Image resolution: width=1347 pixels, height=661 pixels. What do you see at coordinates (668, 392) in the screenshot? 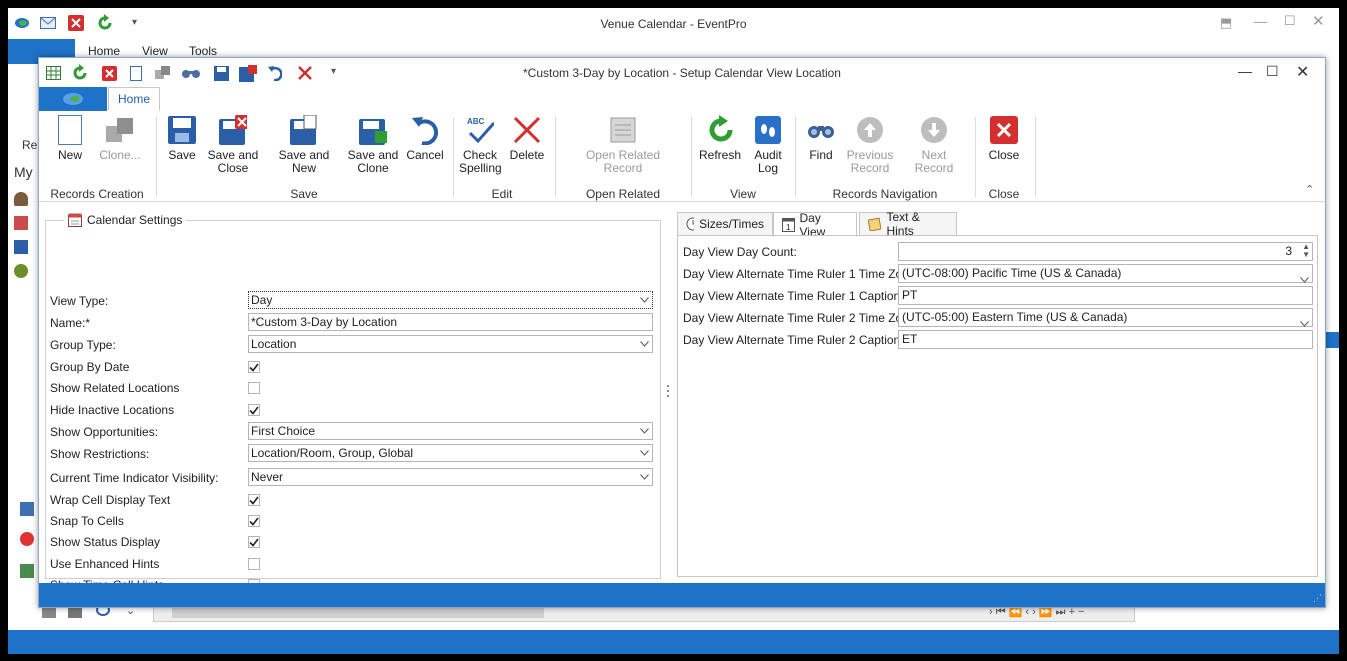
I see `panel-splitter` at bounding box center [668, 392].